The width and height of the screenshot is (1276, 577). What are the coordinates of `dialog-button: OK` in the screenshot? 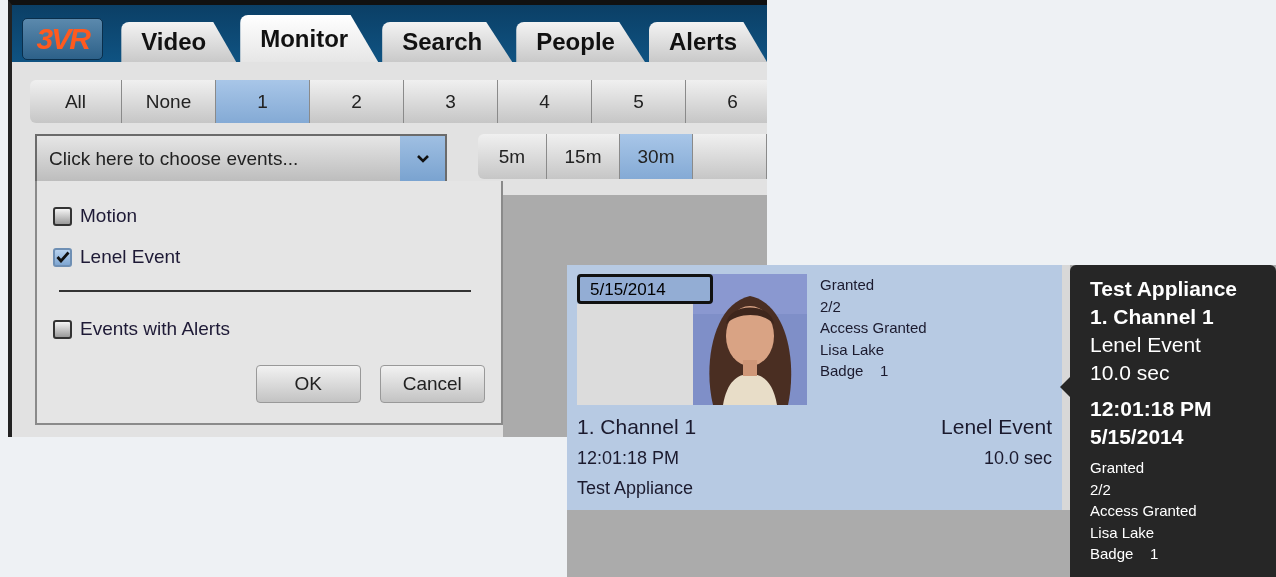 It's located at (308, 384).